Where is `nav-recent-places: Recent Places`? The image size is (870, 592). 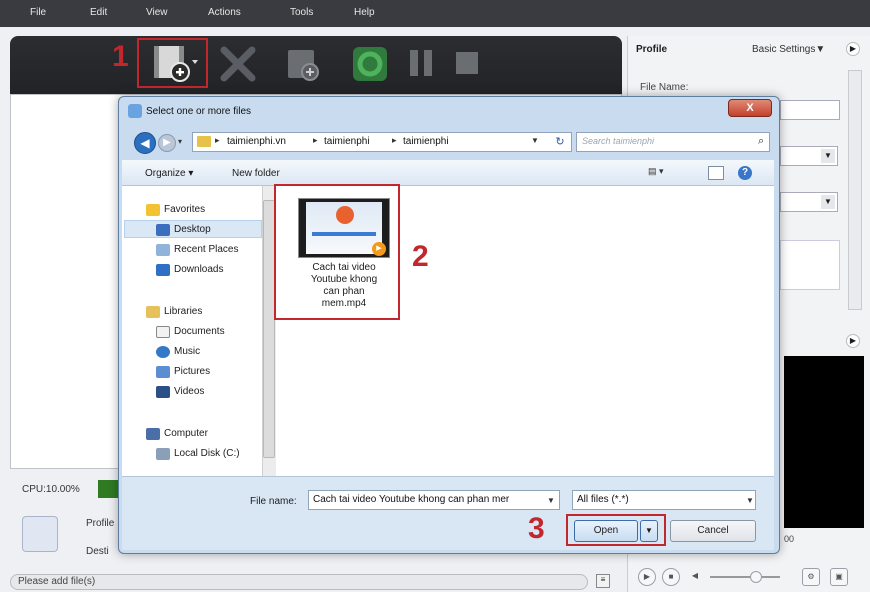 nav-recent-places: Recent Places is located at coordinates (206, 249).